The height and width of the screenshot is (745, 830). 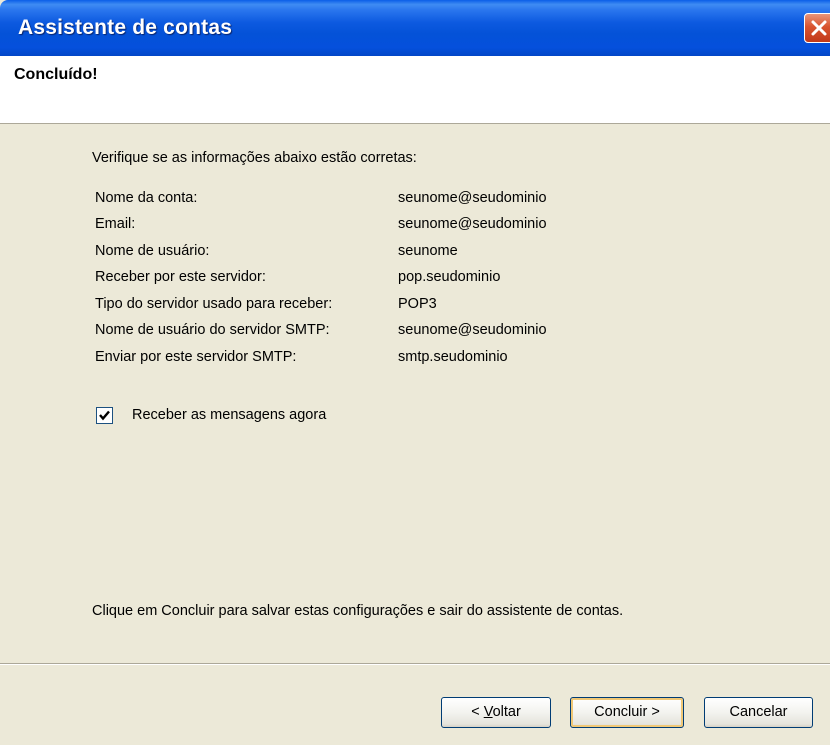 What do you see at coordinates (212, 330) in the screenshot?
I see `summary-label: Nome de usuário do servidor SMTP:` at bounding box center [212, 330].